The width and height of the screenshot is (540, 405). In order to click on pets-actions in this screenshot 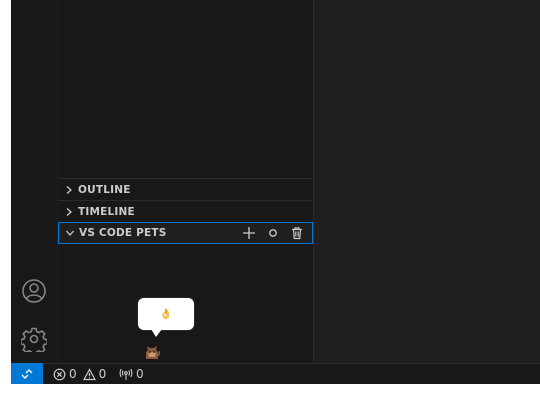, I will do `click(273, 233)`.